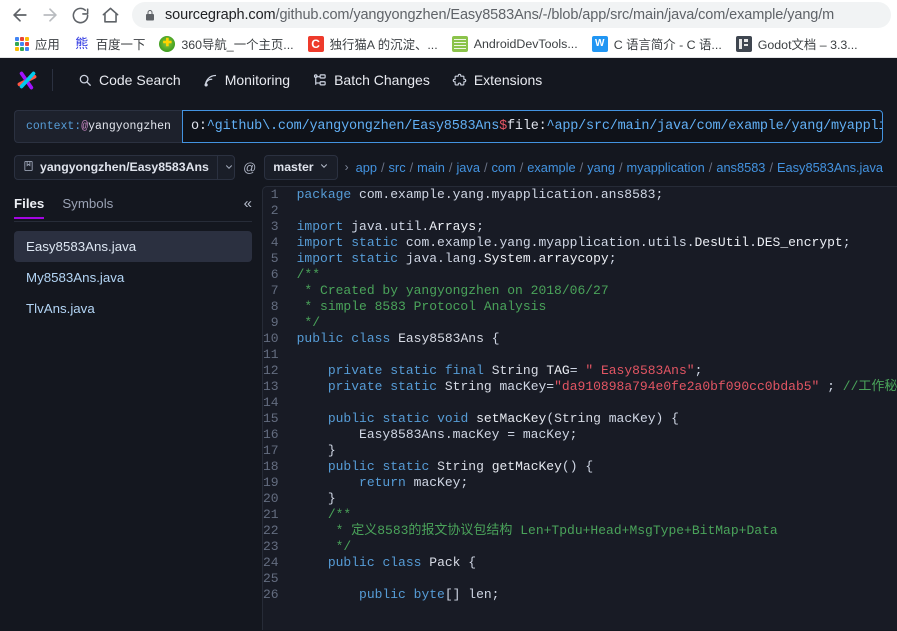 The width and height of the screenshot is (897, 631). I want to click on line-number: 19, so click(278, 483).